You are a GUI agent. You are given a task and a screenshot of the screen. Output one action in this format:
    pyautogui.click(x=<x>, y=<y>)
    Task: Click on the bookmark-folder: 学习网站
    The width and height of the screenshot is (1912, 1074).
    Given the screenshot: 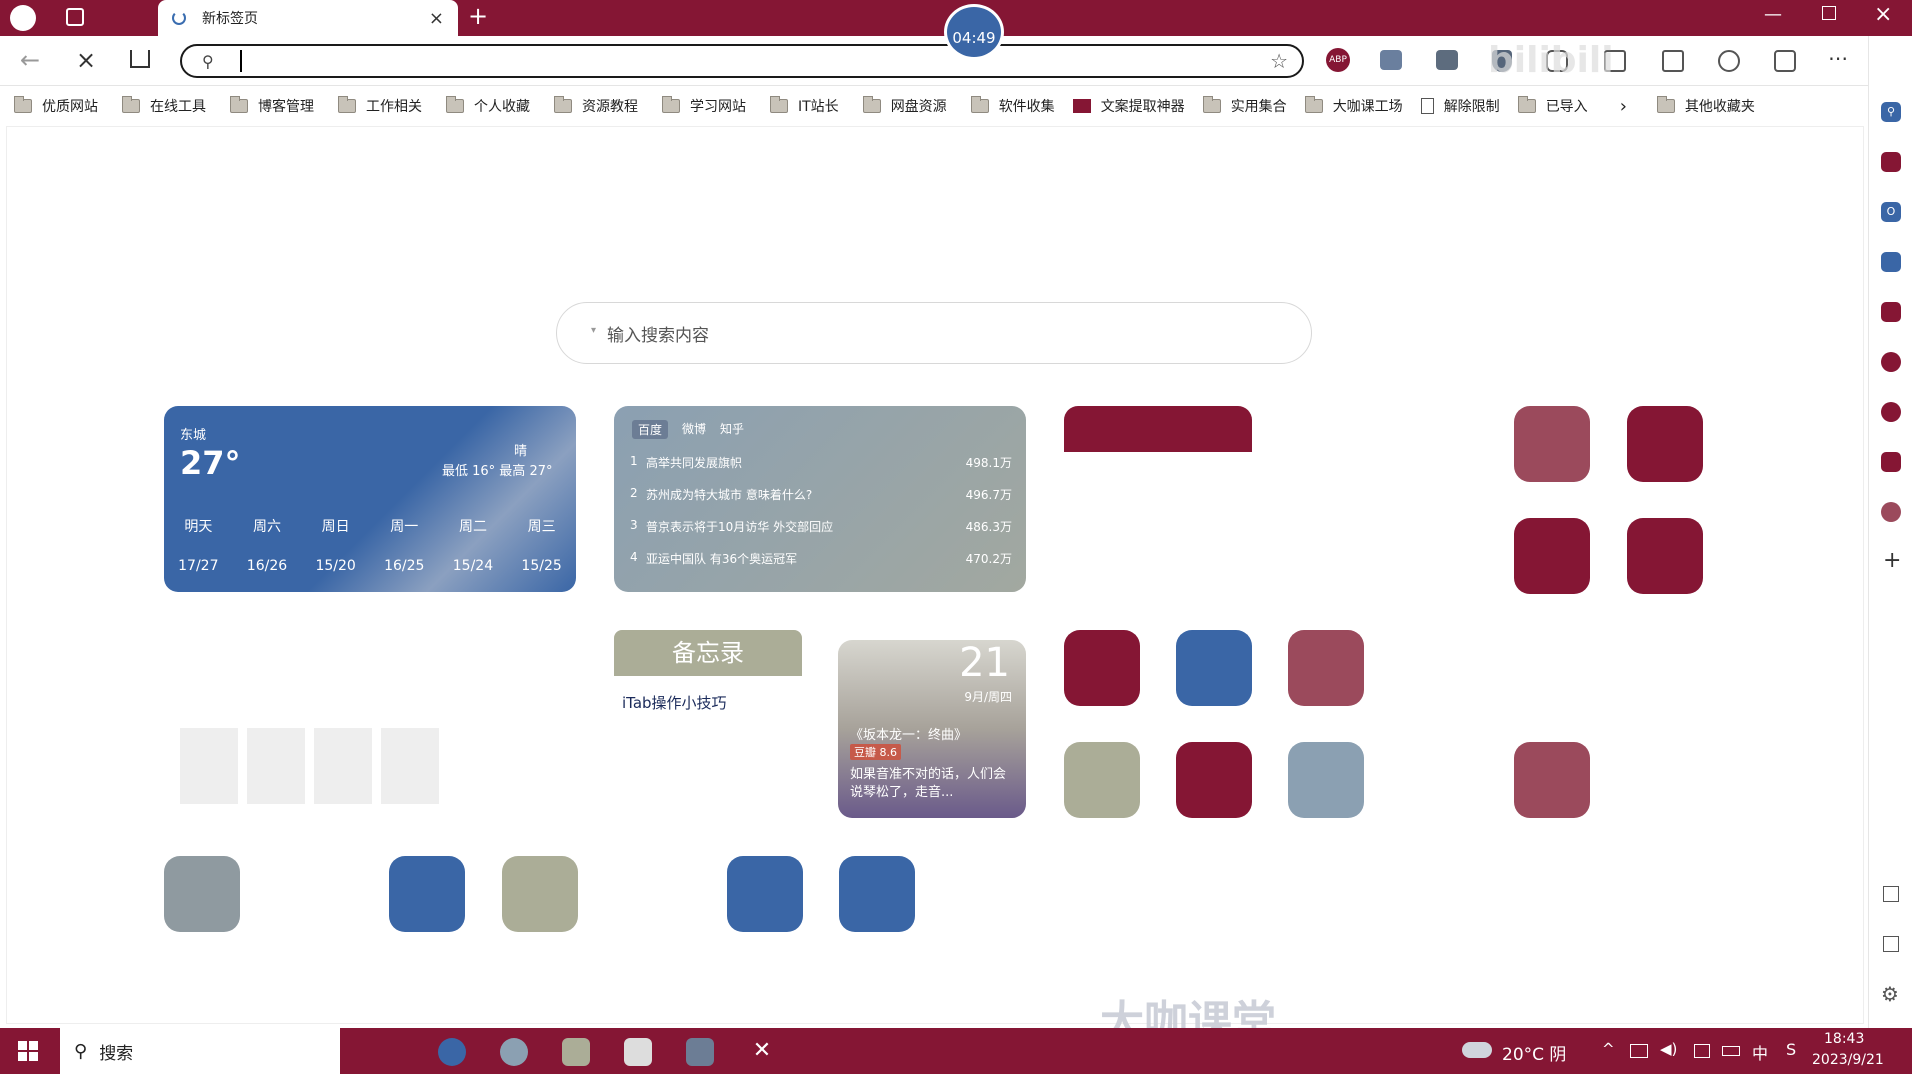 What is the action you would take?
    pyautogui.click(x=704, y=106)
    